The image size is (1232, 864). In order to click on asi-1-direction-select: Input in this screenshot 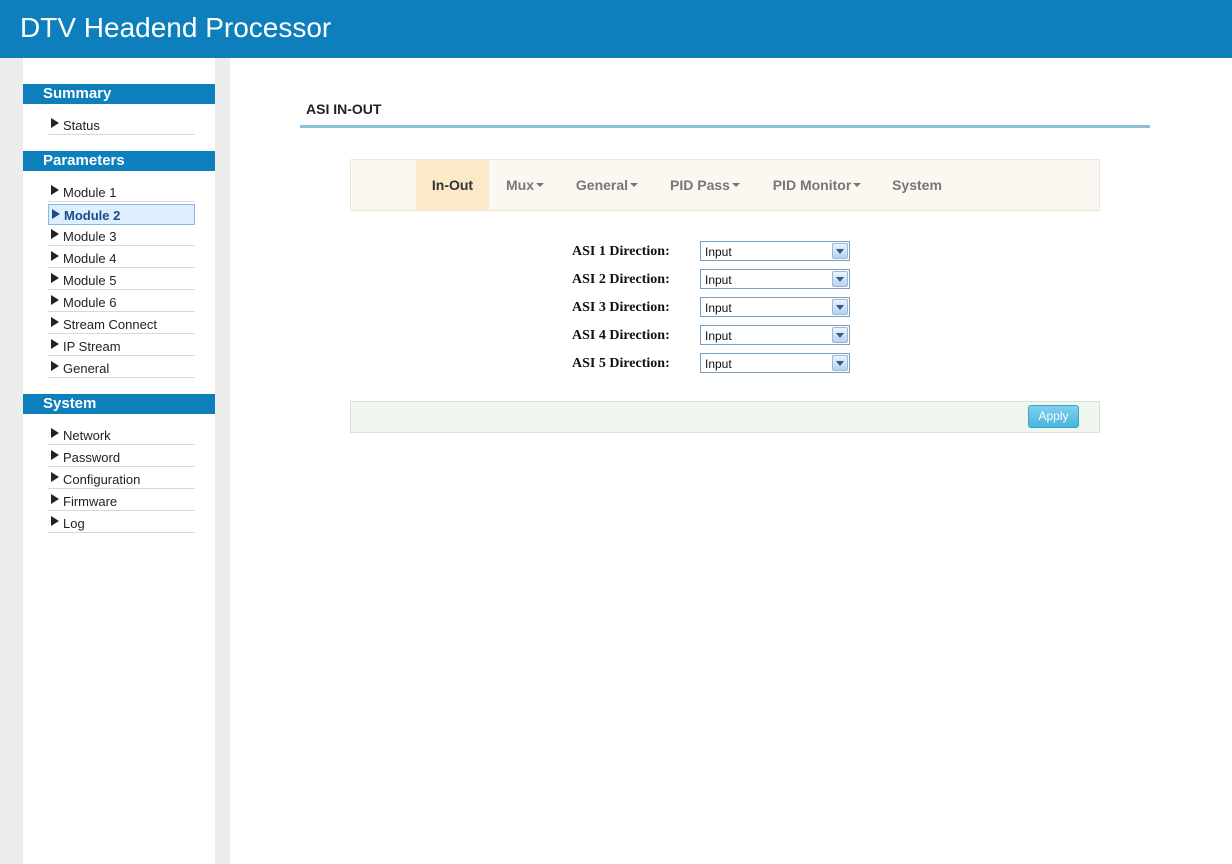, I will do `click(775, 251)`.